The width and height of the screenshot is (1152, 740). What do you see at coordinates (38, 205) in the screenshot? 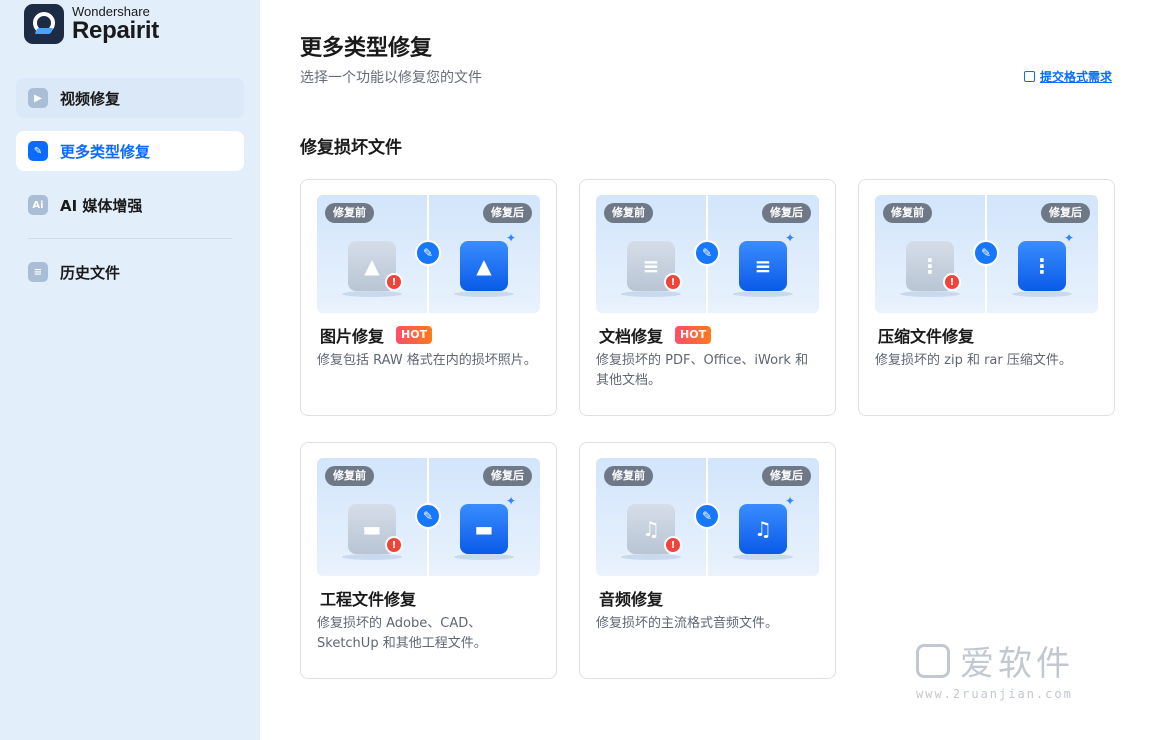
I see `ai-icon: Ai` at bounding box center [38, 205].